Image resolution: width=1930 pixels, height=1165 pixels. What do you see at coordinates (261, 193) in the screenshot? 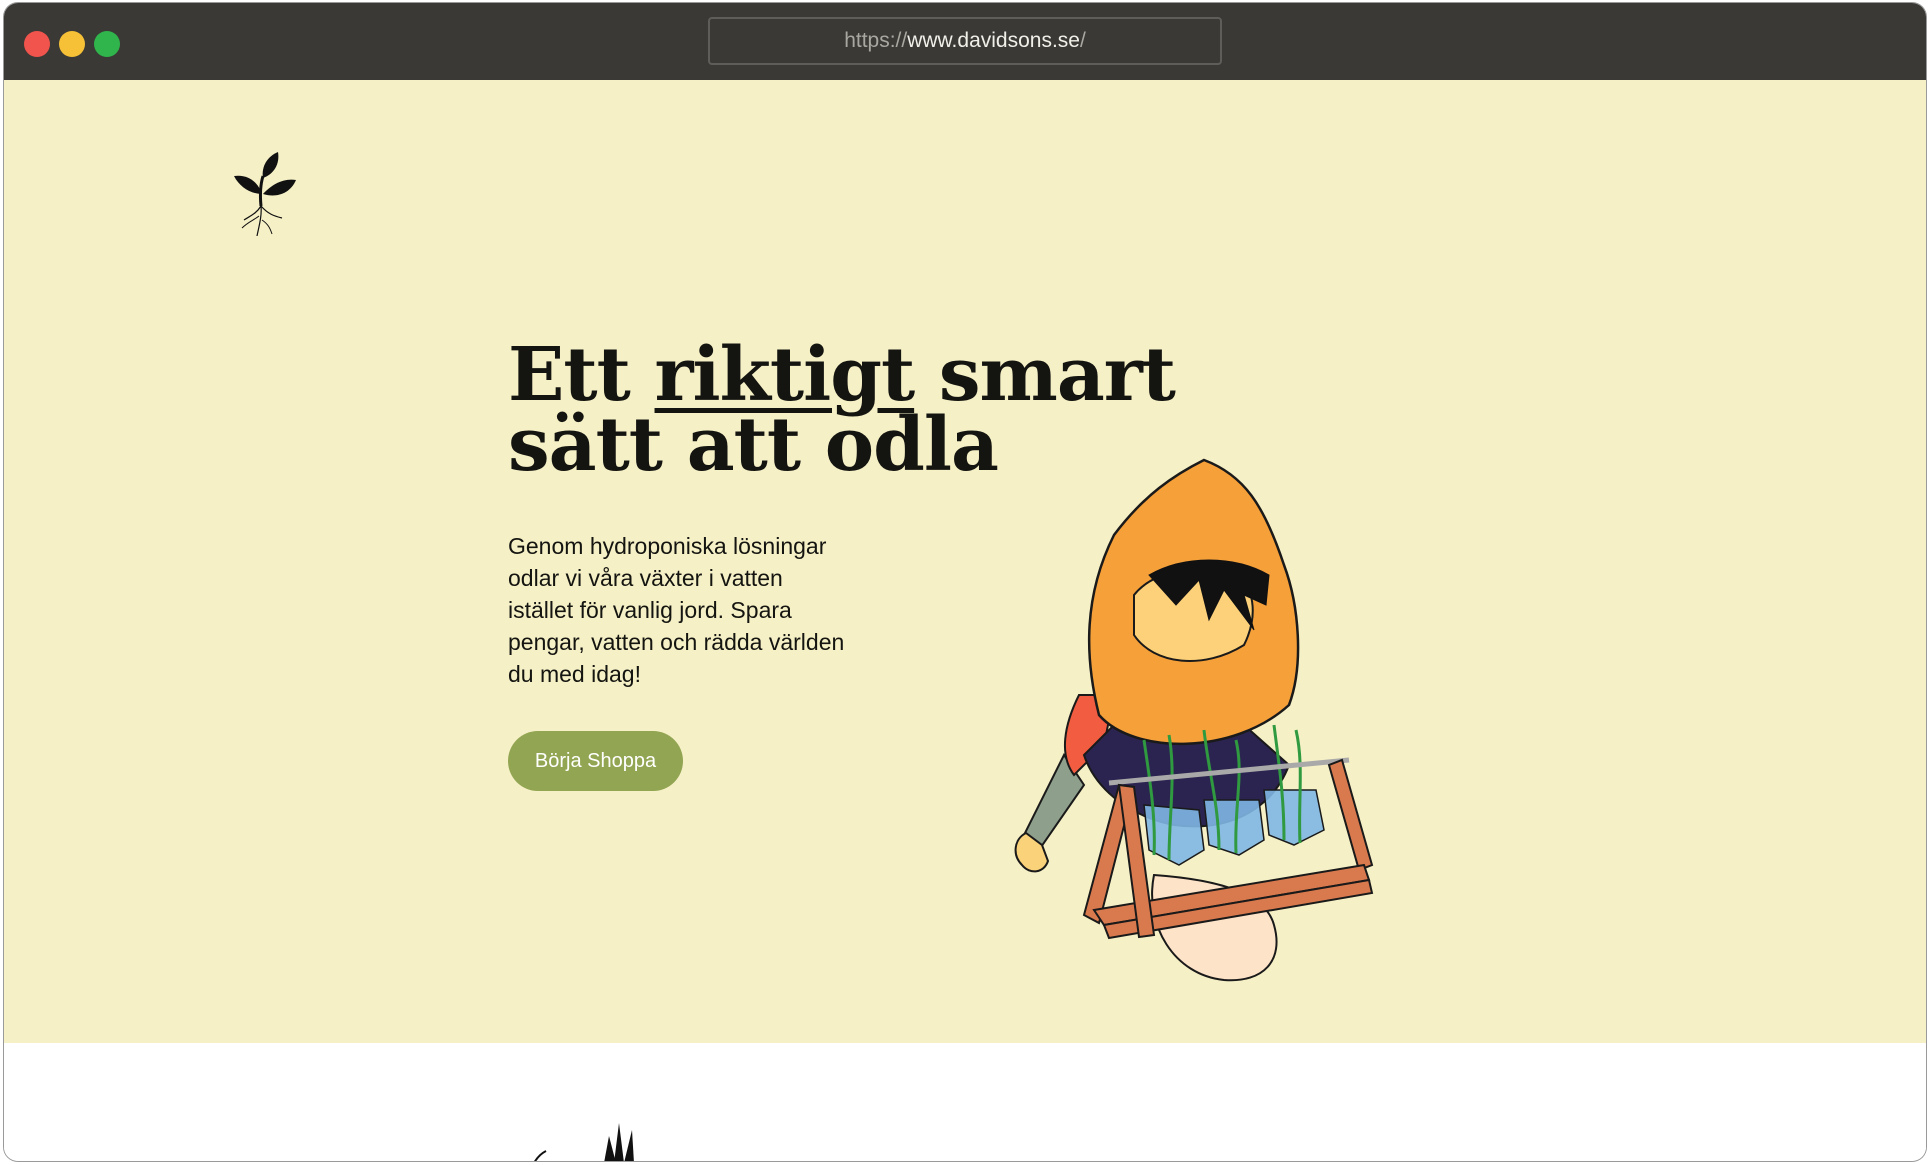
I see `sprout-logo-icon` at bounding box center [261, 193].